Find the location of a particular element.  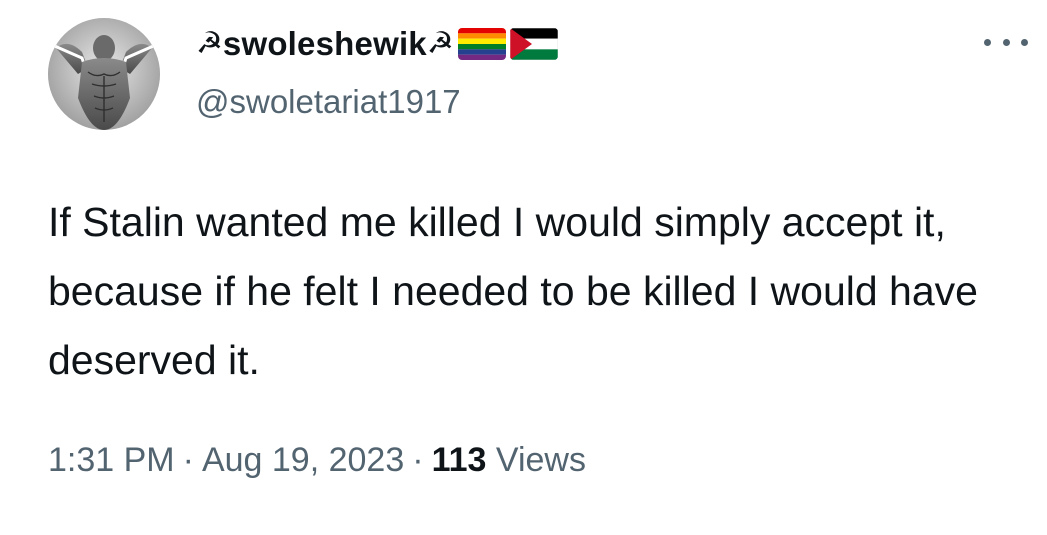

tweet-date: Aug 19, 2023 is located at coordinates (303, 460).